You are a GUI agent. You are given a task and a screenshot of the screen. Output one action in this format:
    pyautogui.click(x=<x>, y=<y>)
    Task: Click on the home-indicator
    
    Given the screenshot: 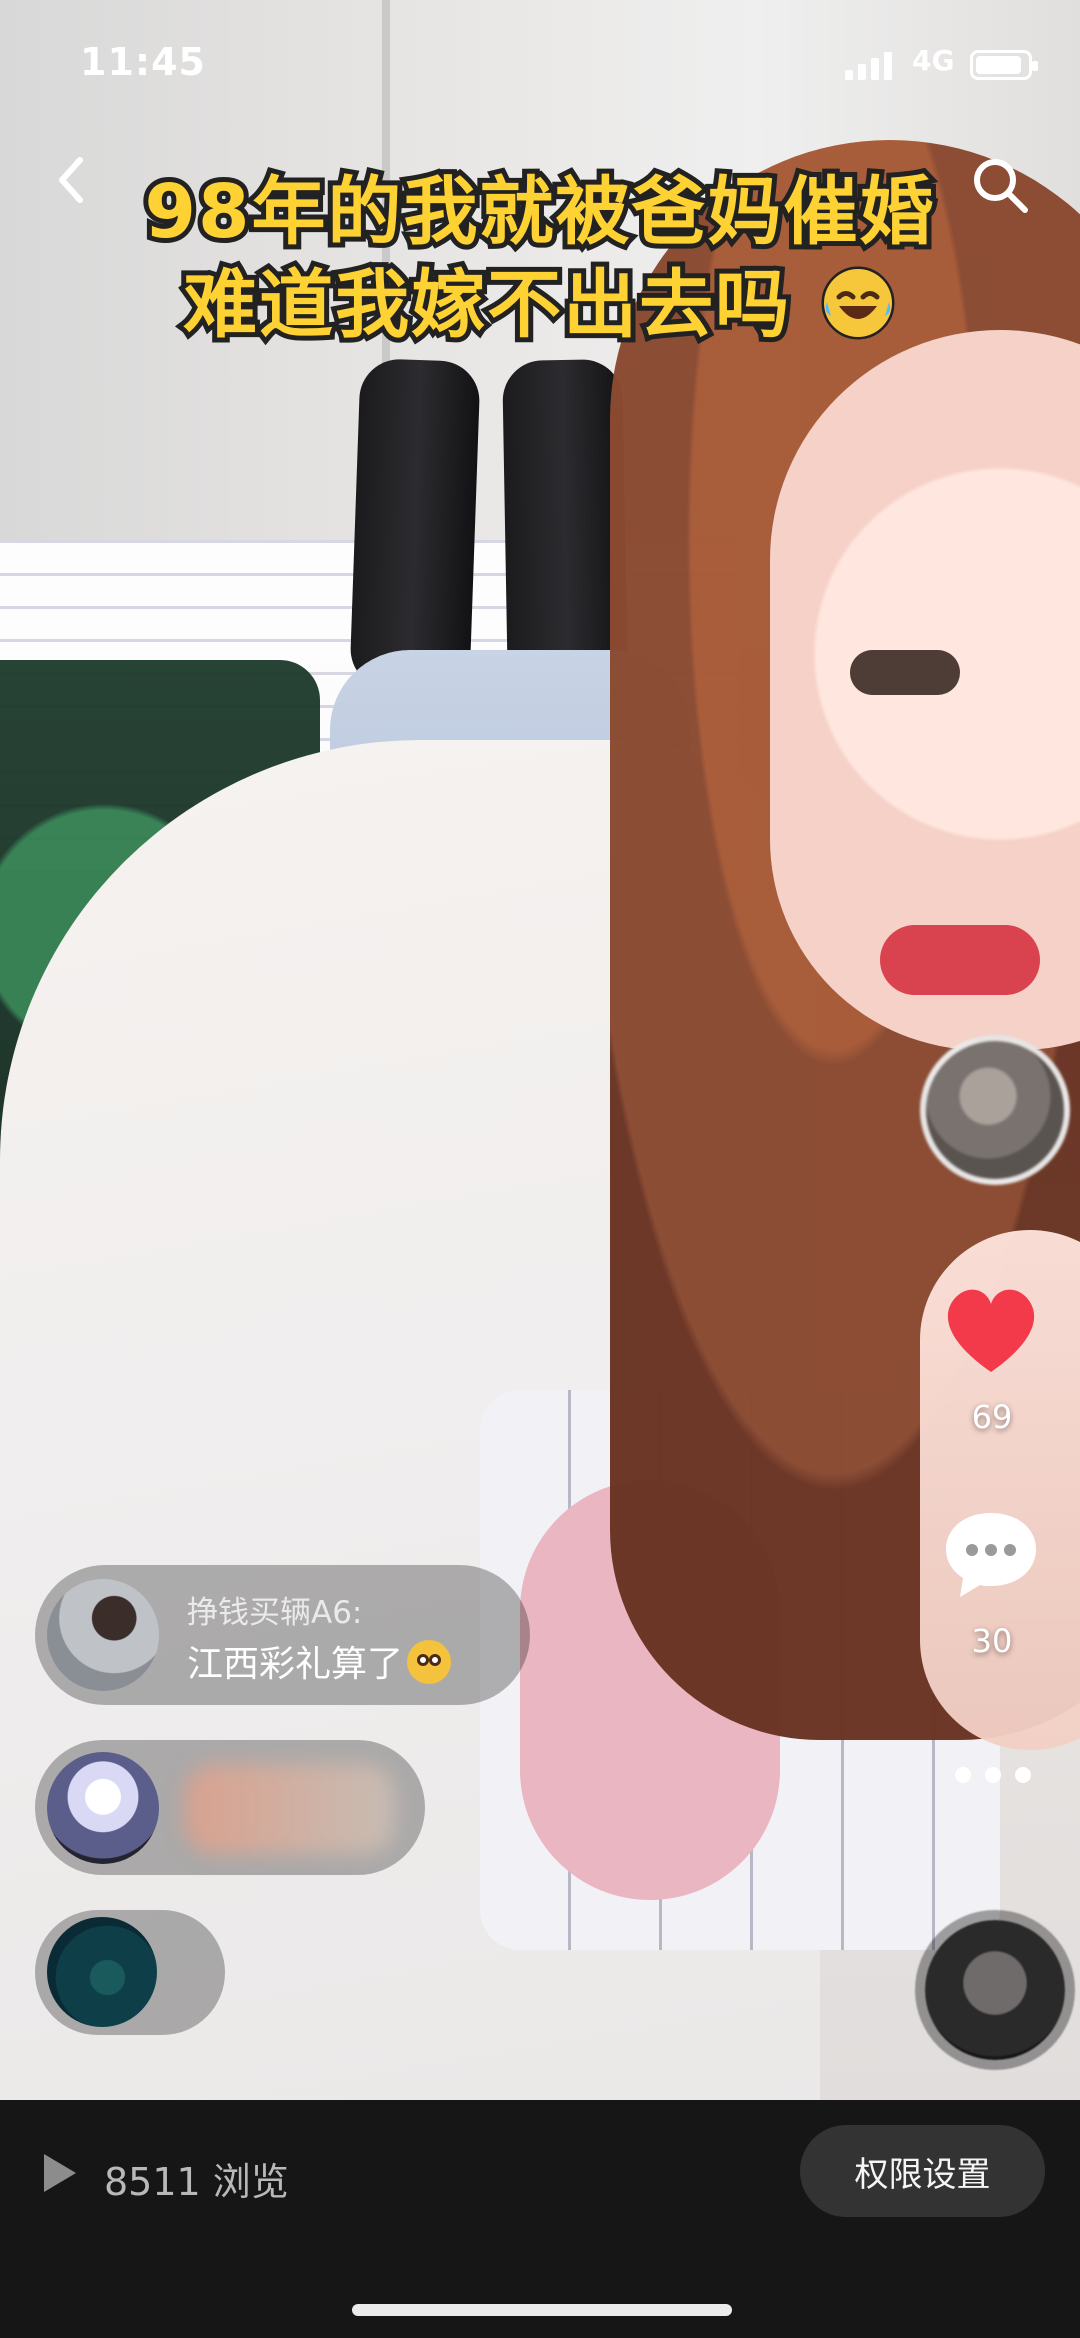 What is the action you would take?
    pyautogui.click(x=542, y=2310)
    